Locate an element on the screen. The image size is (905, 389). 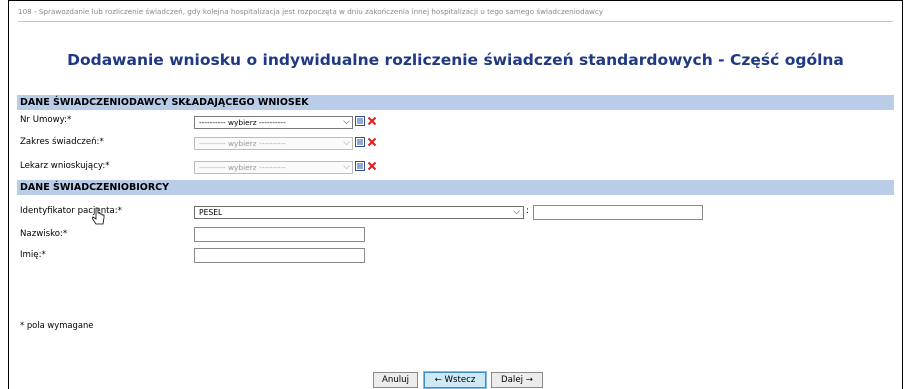
cancel-button: Anuluj is located at coordinates (395, 380).